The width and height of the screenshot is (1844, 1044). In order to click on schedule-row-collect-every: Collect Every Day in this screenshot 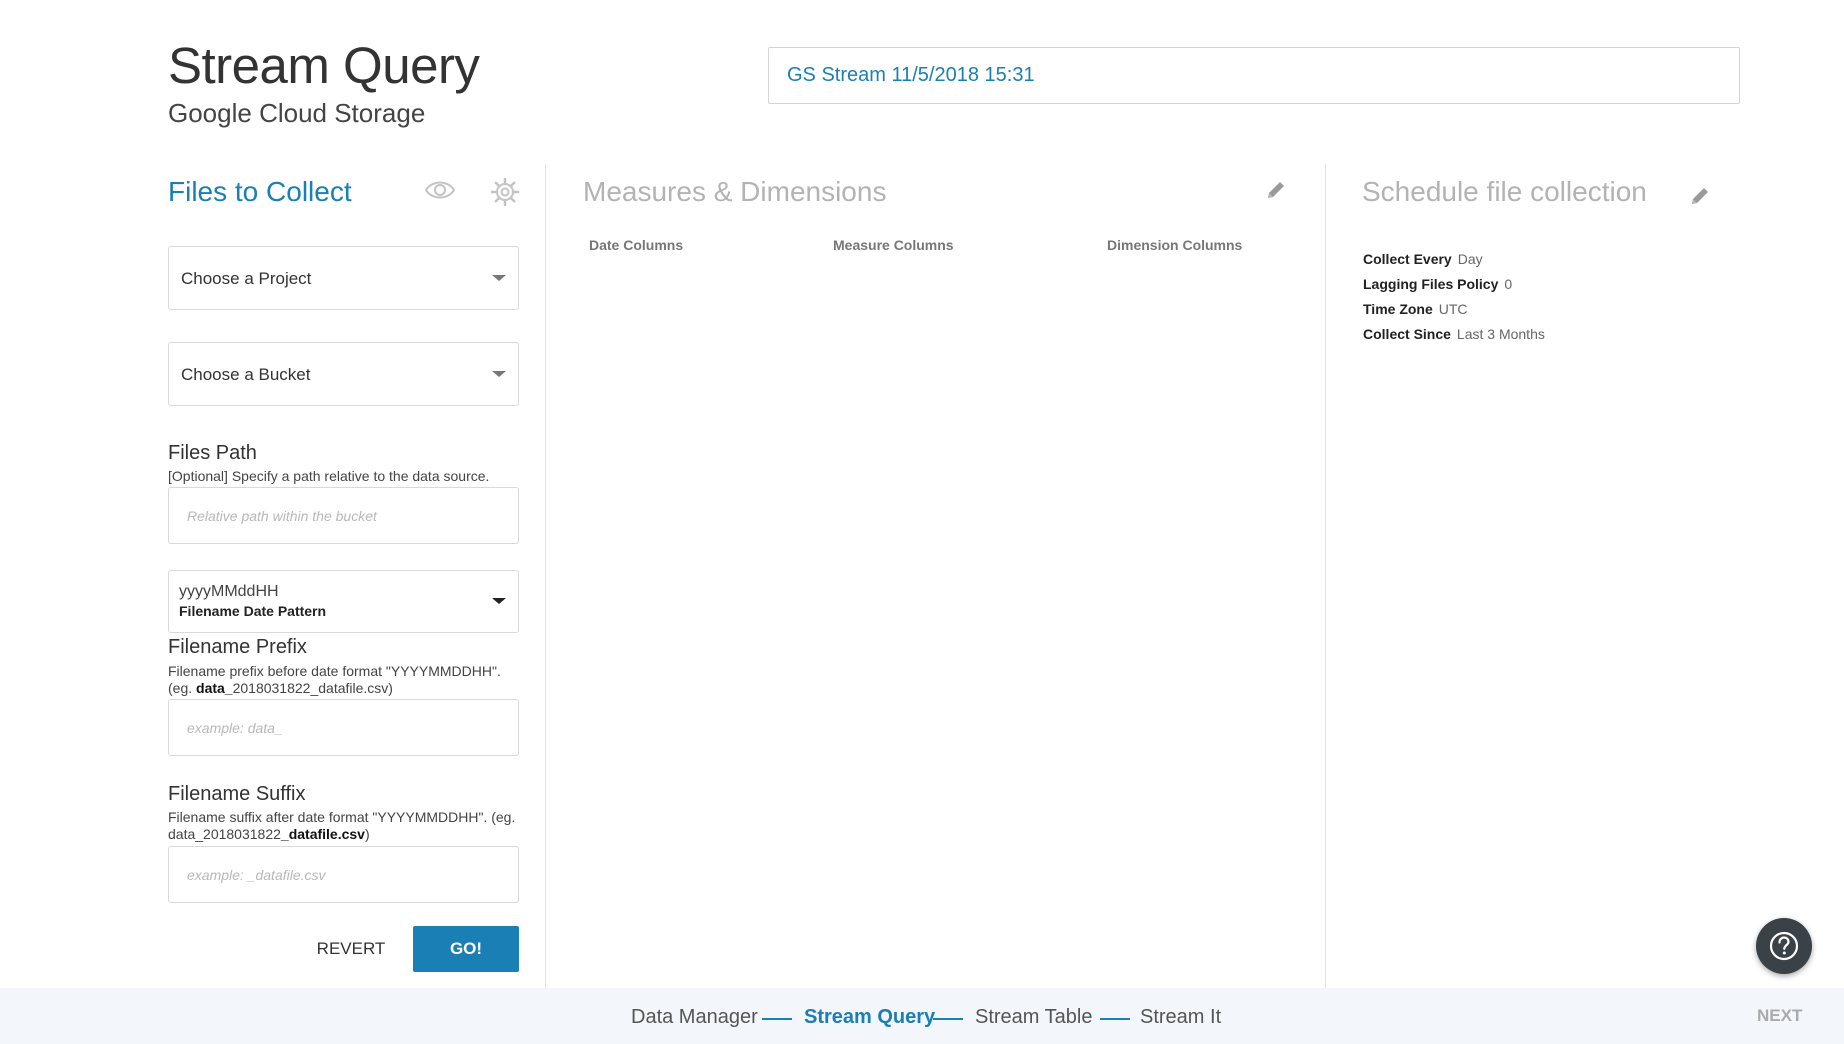, I will do `click(1423, 259)`.